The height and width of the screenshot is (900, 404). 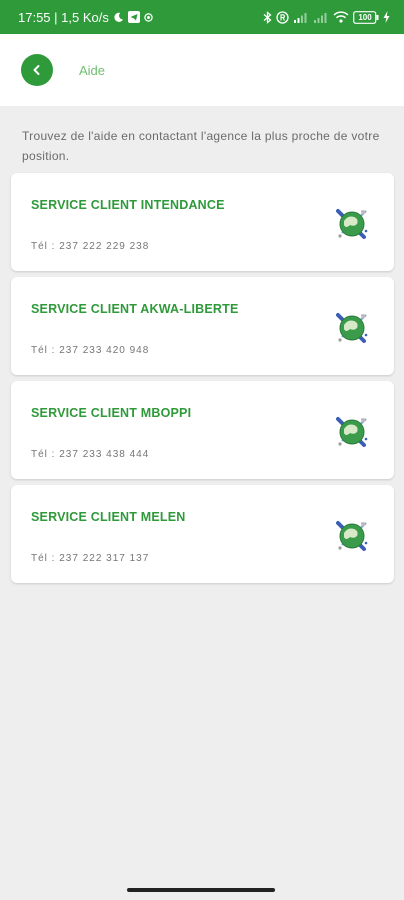 I want to click on gesture-nav-handle, so click(x=201, y=890).